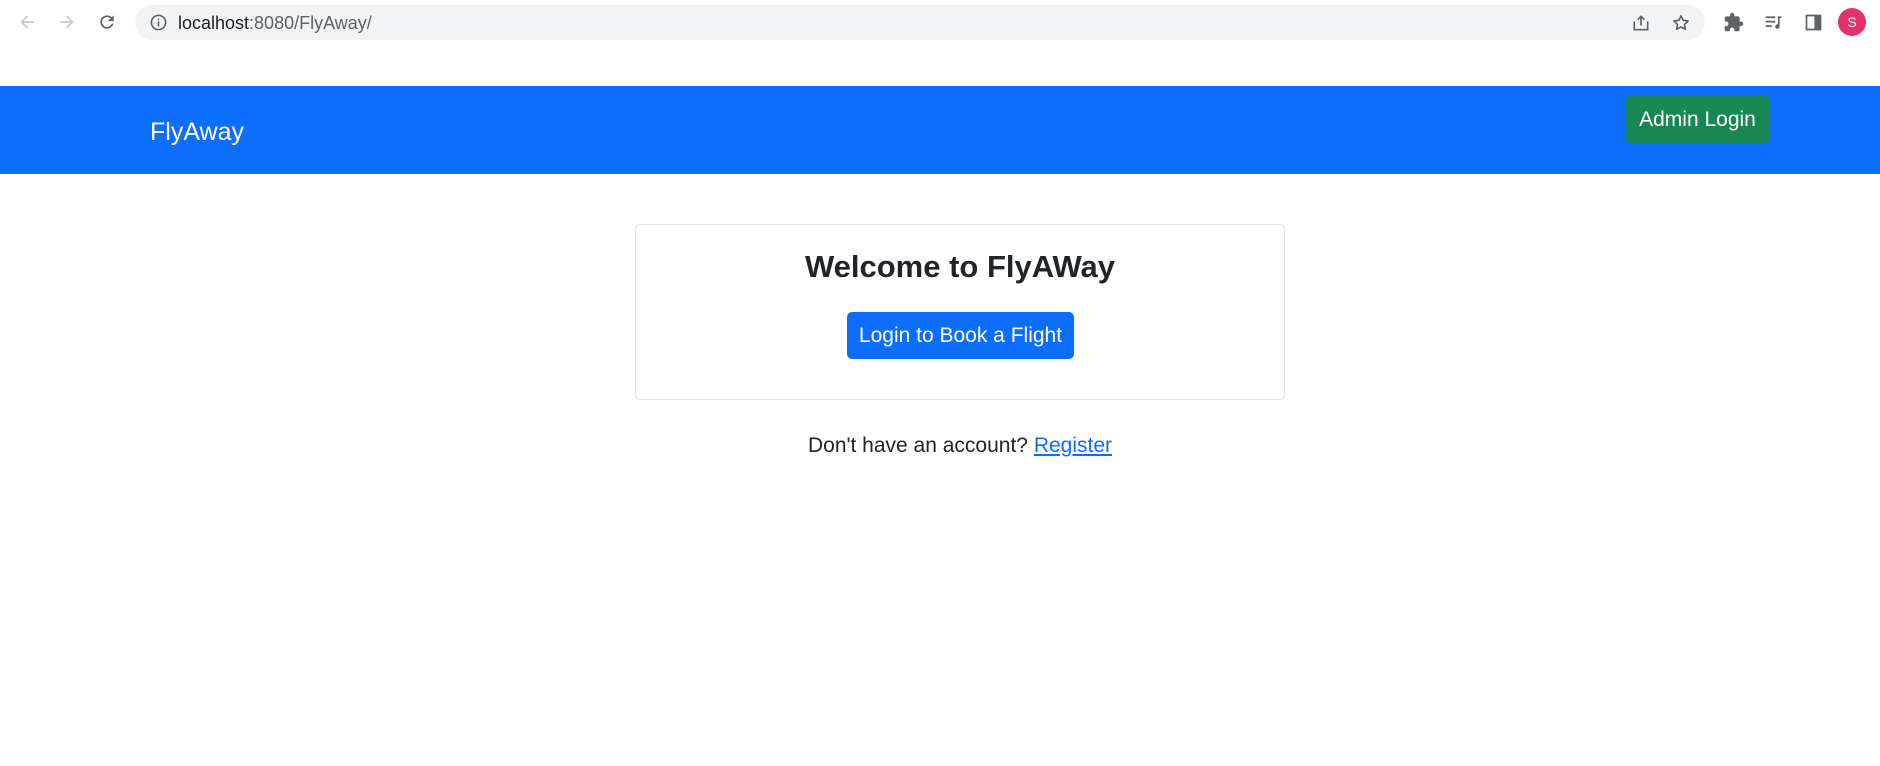 The image size is (1880, 766). Describe the element at coordinates (27, 22) in the screenshot. I see `back-icon` at that location.